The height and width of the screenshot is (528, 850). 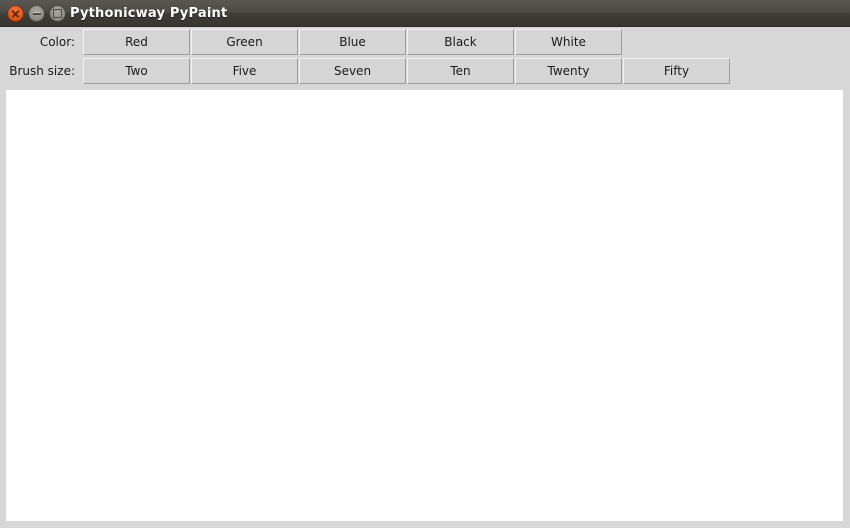 What do you see at coordinates (568, 42) in the screenshot?
I see `color-button-white: White` at bounding box center [568, 42].